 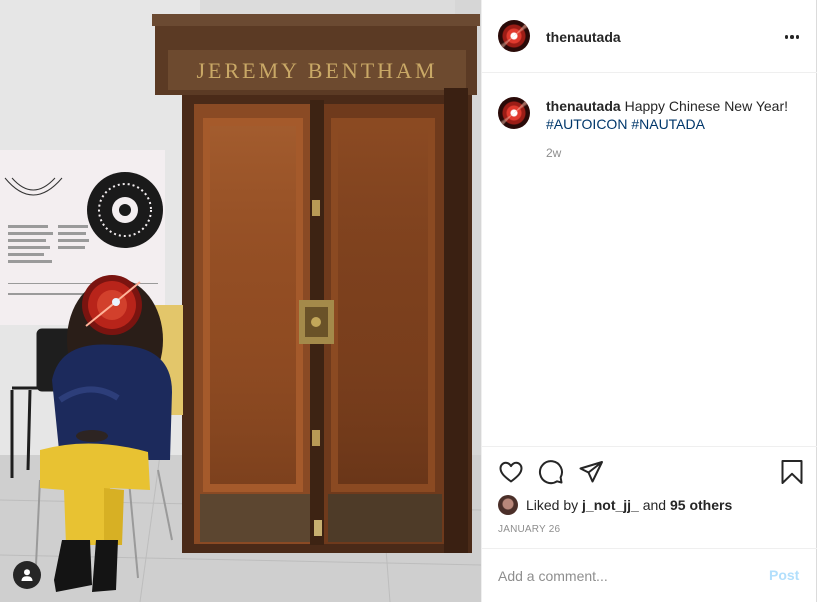 I want to click on tagged-users-button, so click(x=27, y=575).